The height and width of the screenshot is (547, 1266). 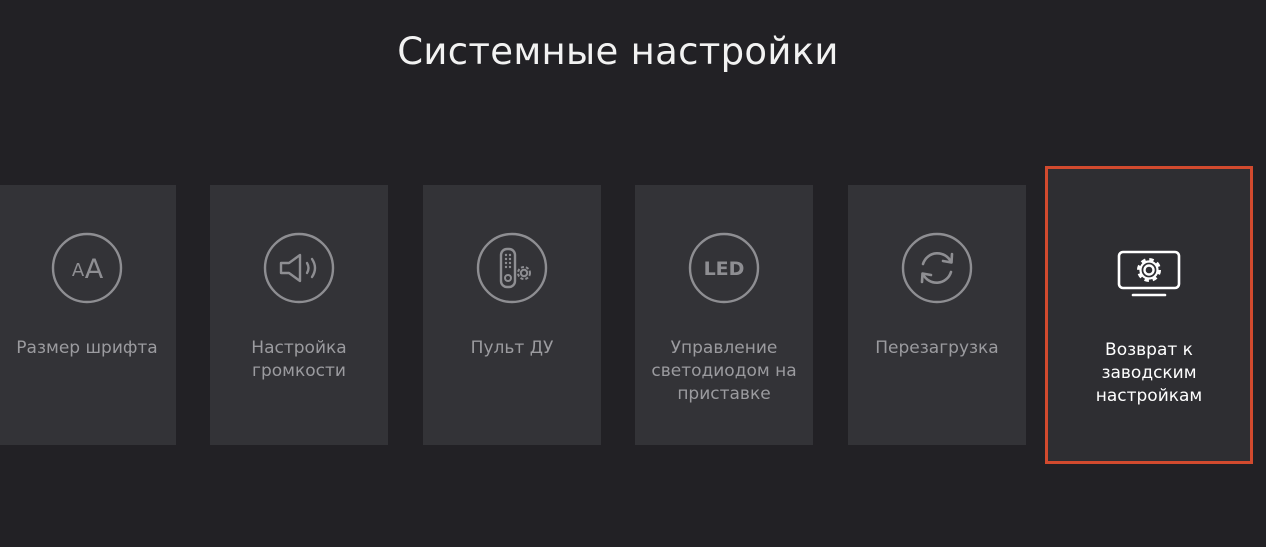 I want to click on page-title: Системные настройки, so click(x=618, y=51).